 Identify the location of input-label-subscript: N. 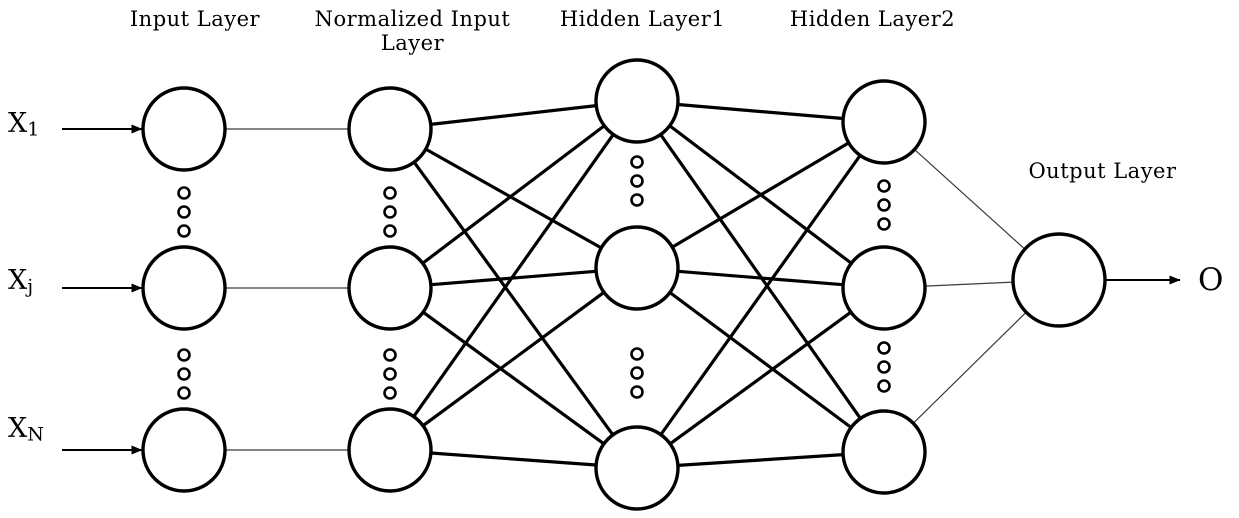
(35, 434).